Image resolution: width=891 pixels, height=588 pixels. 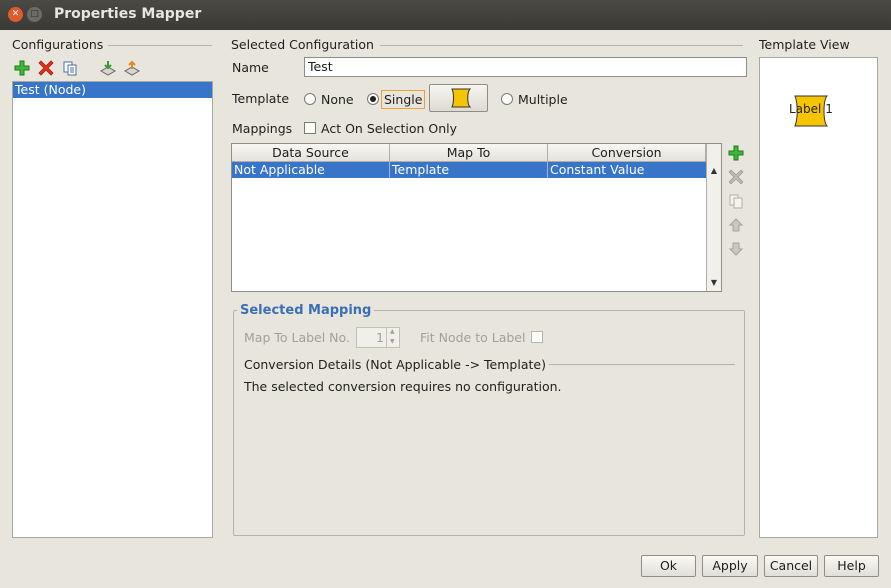 I want to click on template-multiple-label: Multiple, so click(x=543, y=99).